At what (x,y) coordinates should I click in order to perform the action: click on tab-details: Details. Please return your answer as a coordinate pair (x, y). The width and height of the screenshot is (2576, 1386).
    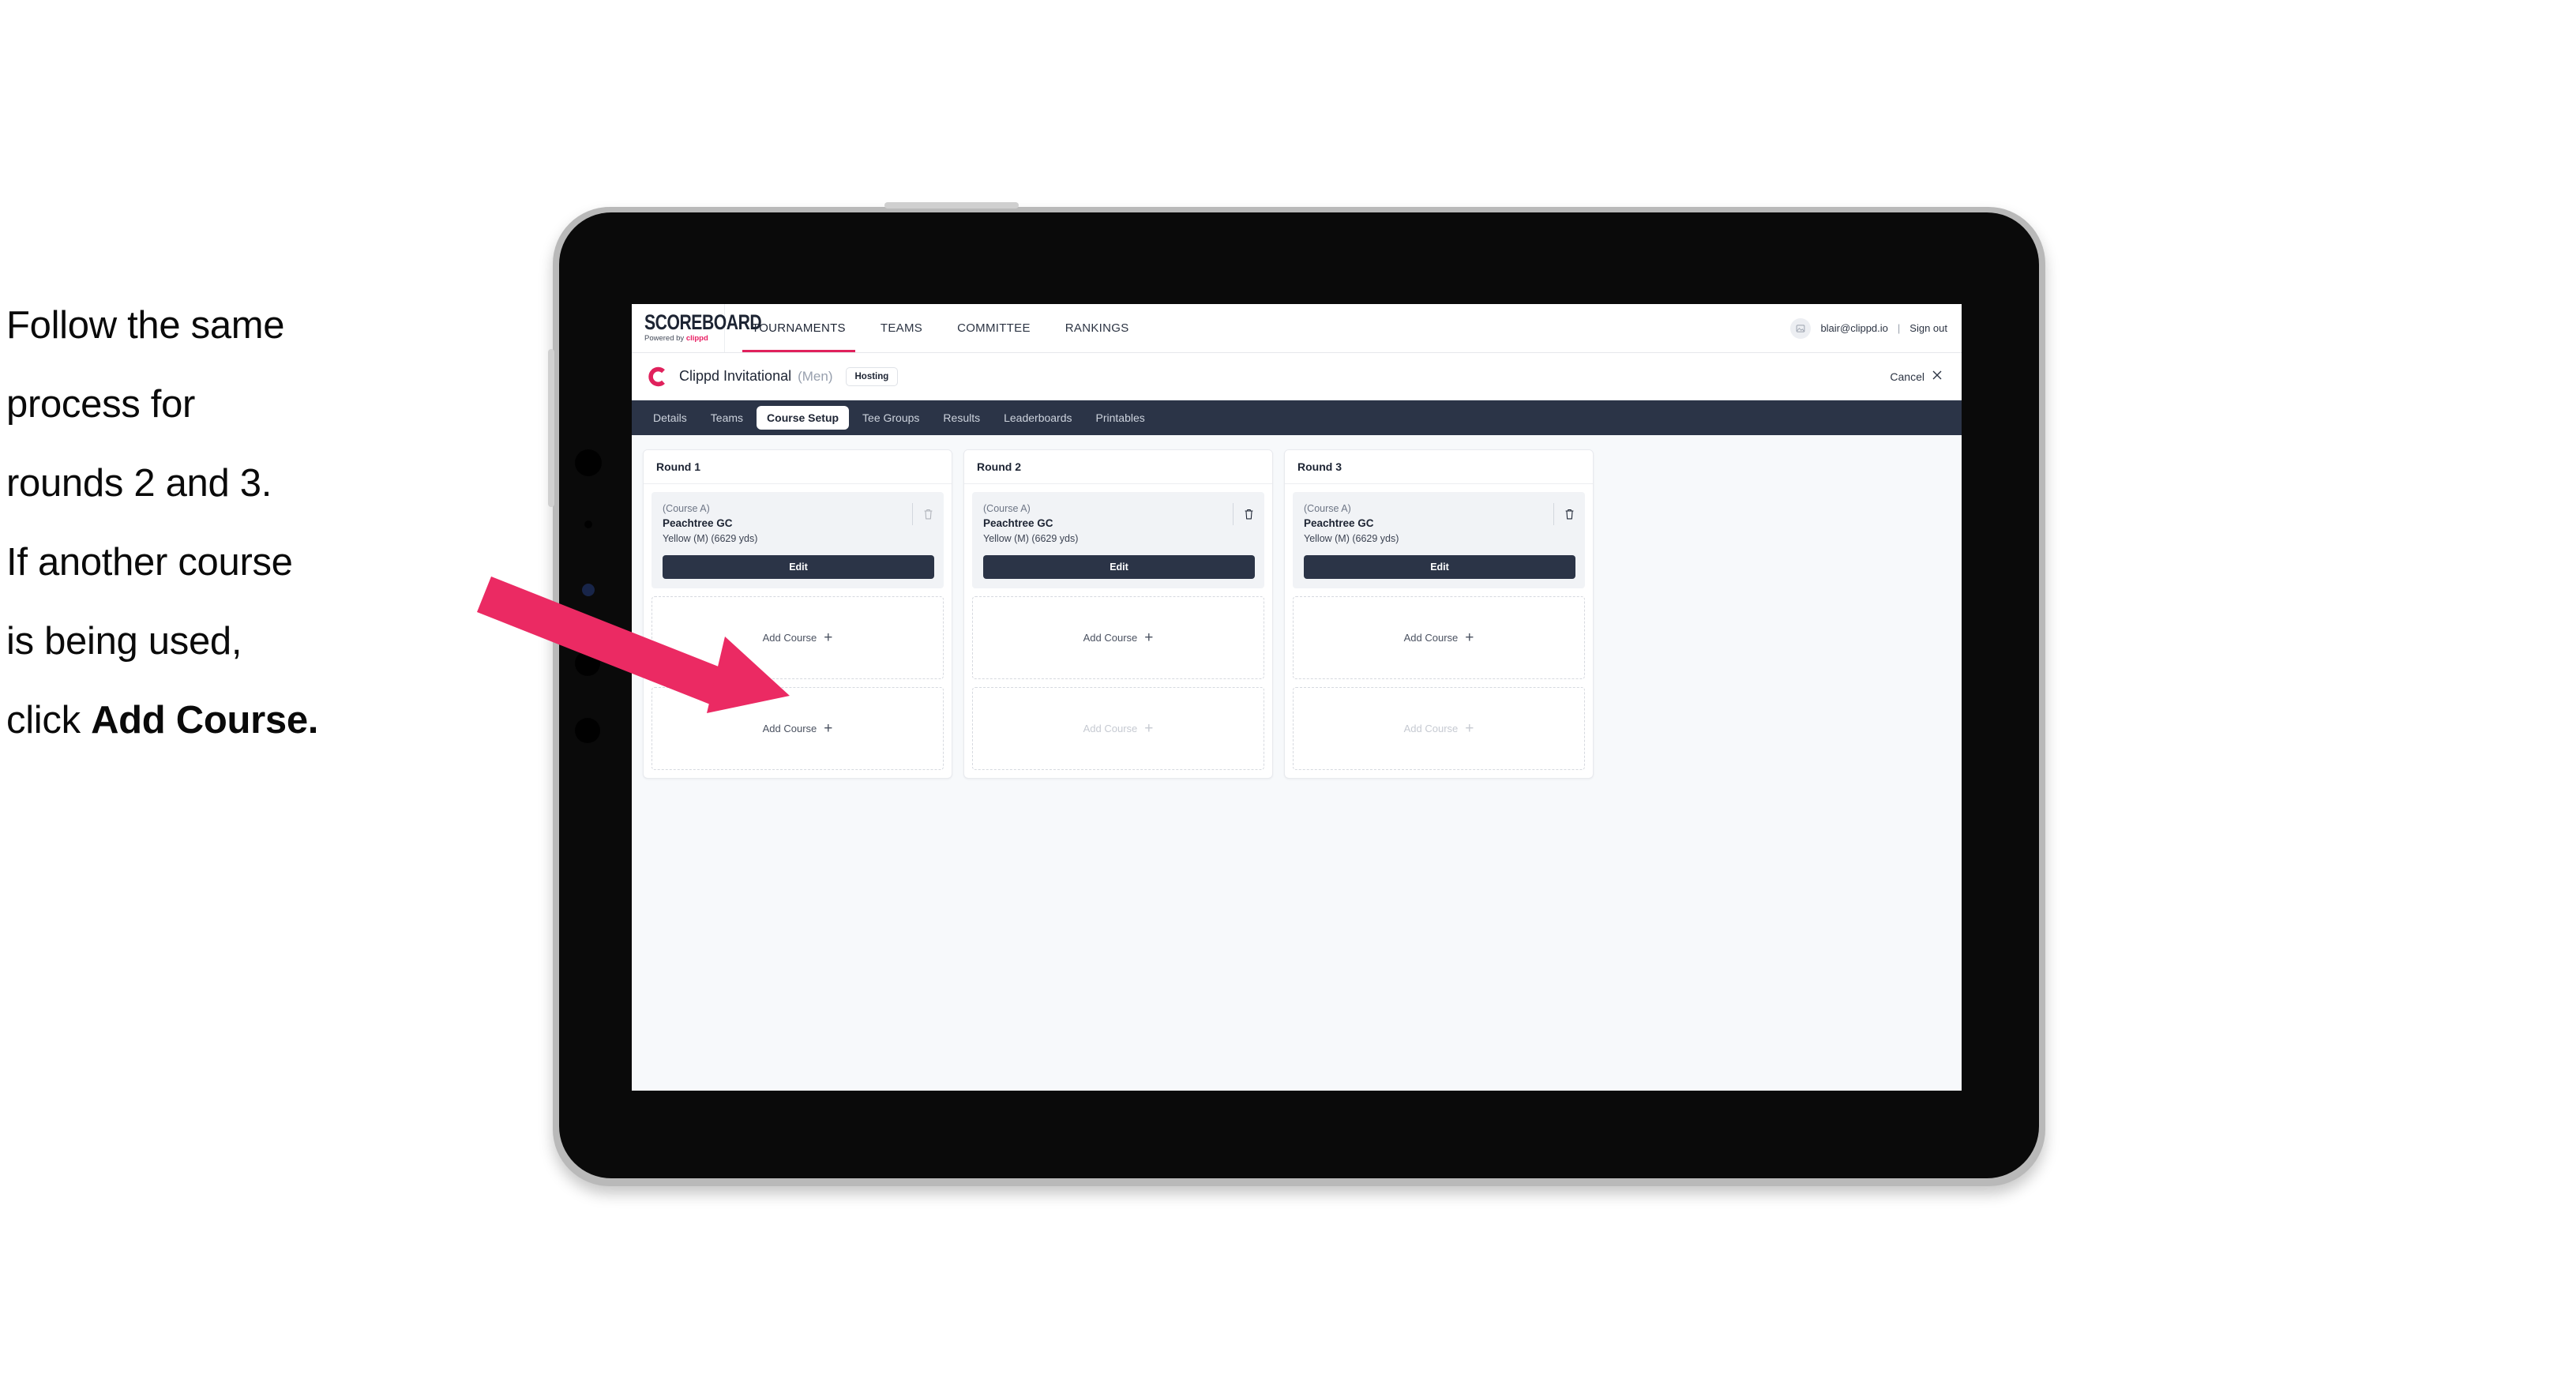
    Looking at the image, I should click on (670, 418).